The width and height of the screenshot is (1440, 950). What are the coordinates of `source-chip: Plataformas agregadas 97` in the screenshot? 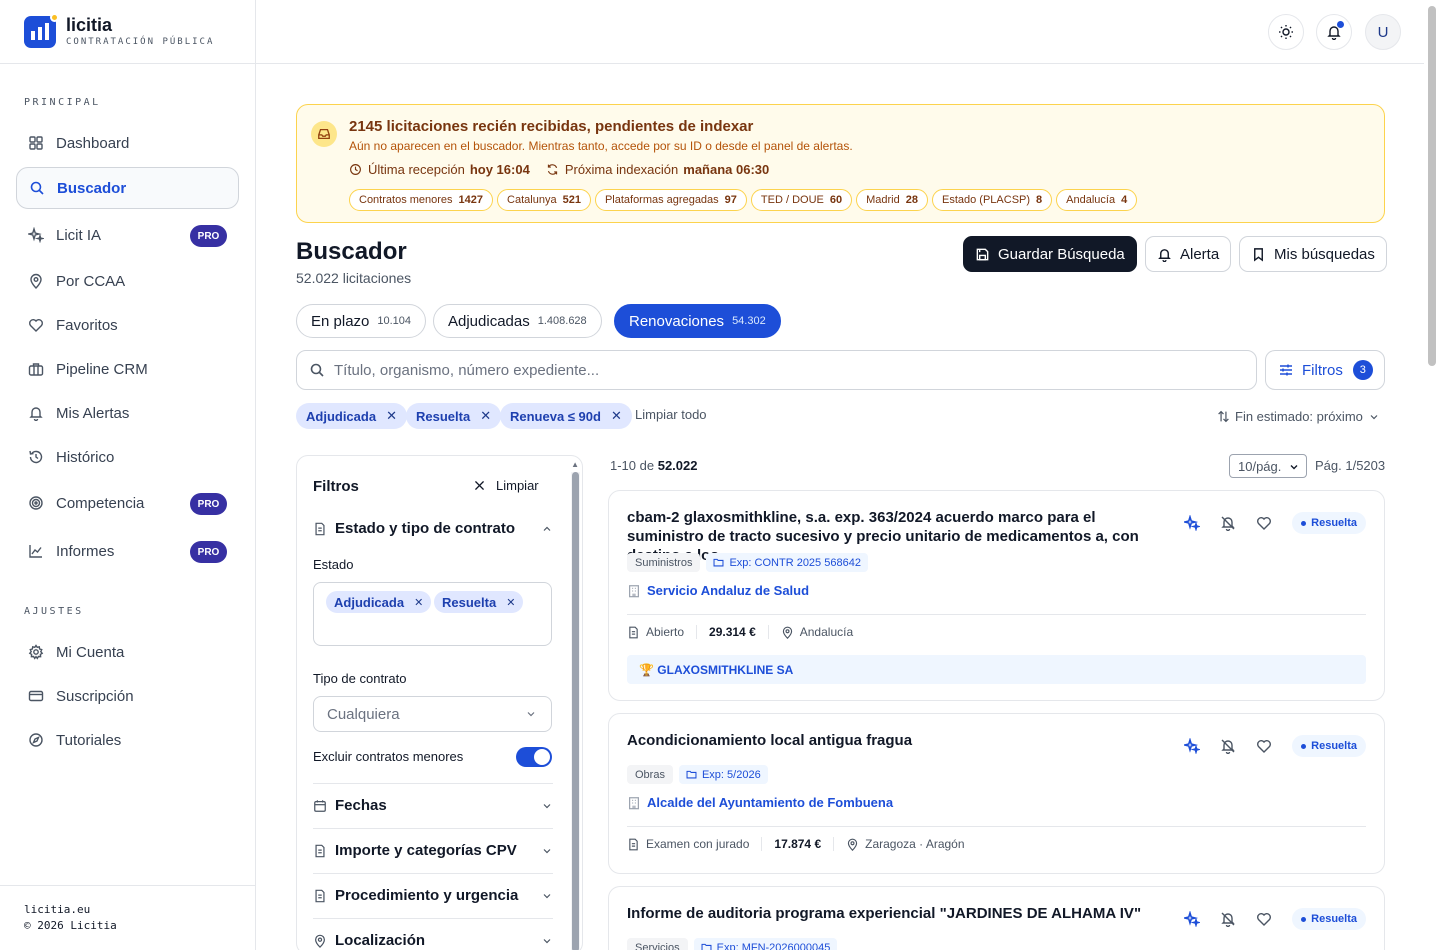 It's located at (670, 200).